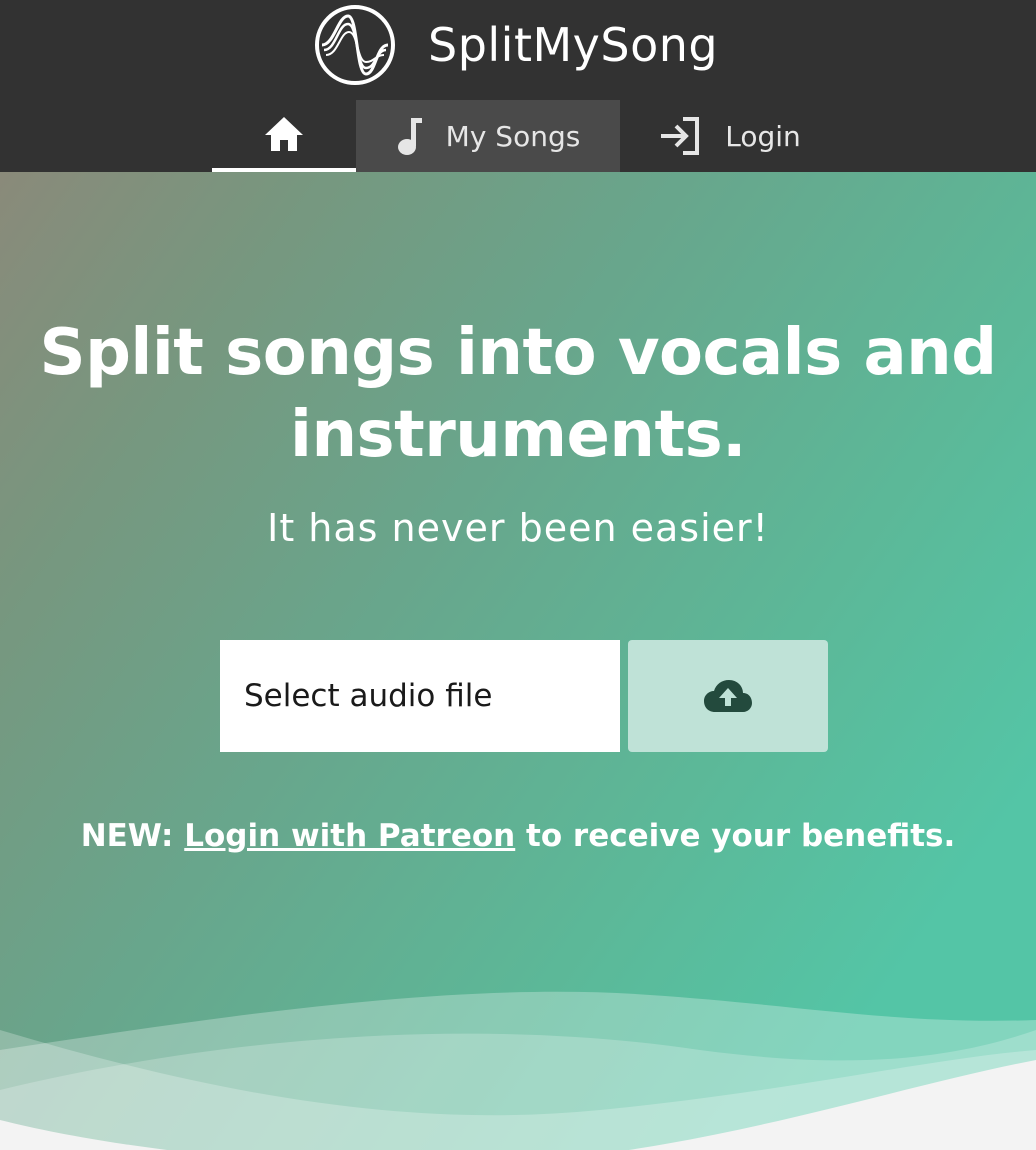 The image size is (1036, 1150). I want to click on brand: SplitMySong, so click(516, 45).